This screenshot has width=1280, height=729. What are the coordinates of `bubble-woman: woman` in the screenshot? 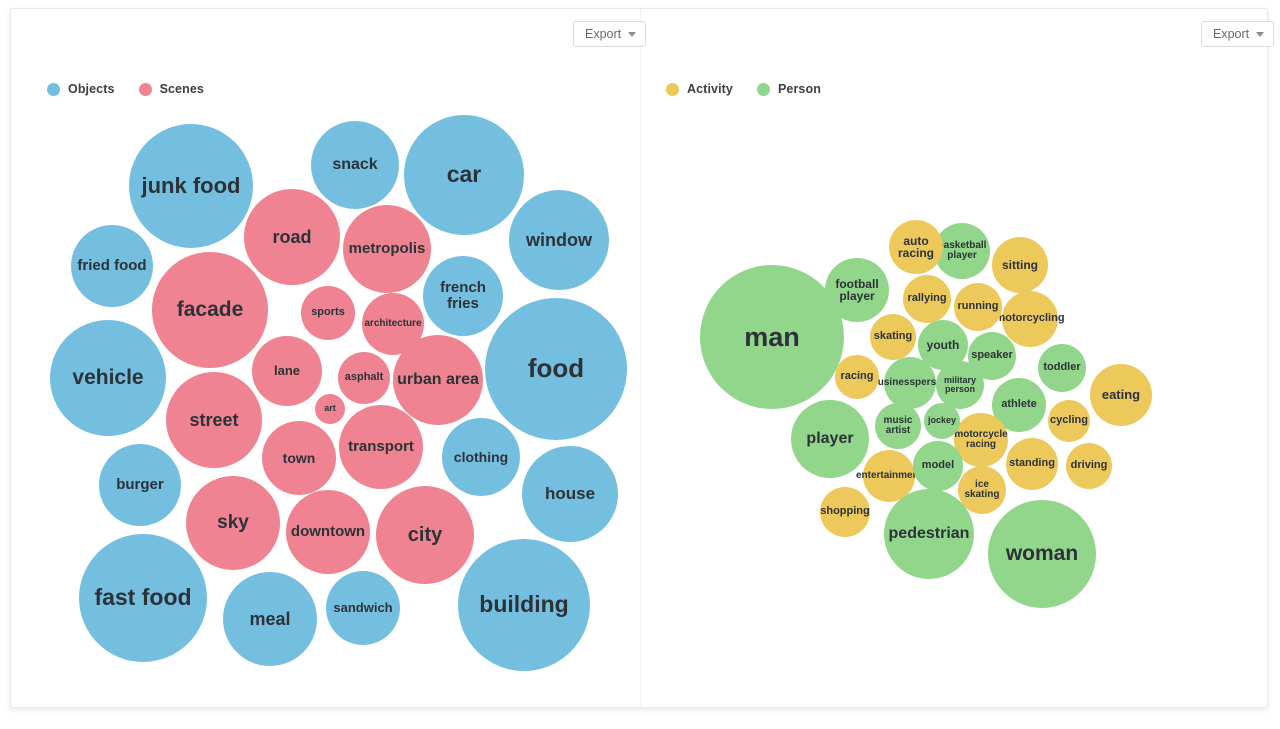 It's located at (1042, 554).